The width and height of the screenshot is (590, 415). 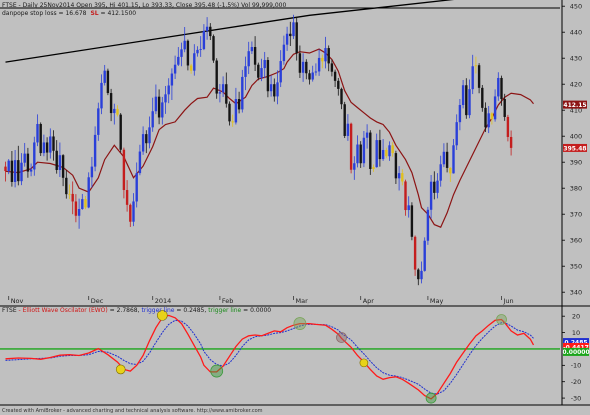 I want to click on ewo-y-tick-label: -20, so click(x=576, y=382).